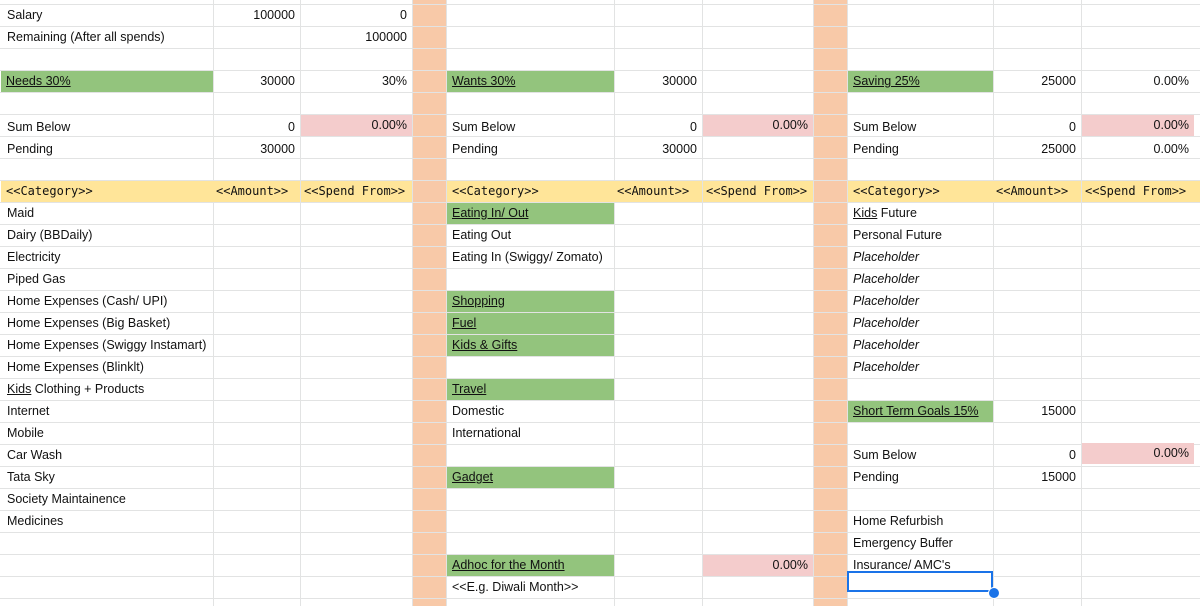 The width and height of the screenshot is (1200, 606). Describe the element at coordinates (530, 587) in the screenshot. I see `wants-adhoc-example: <<E.g. Diwali Month>>` at that location.